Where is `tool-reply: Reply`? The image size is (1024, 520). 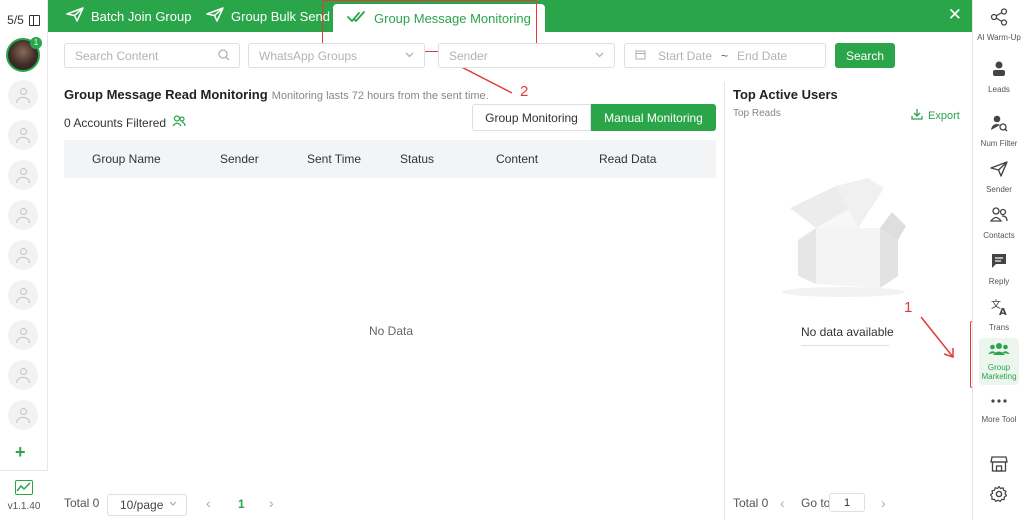
tool-reply: Reply is located at coordinates (998, 269).